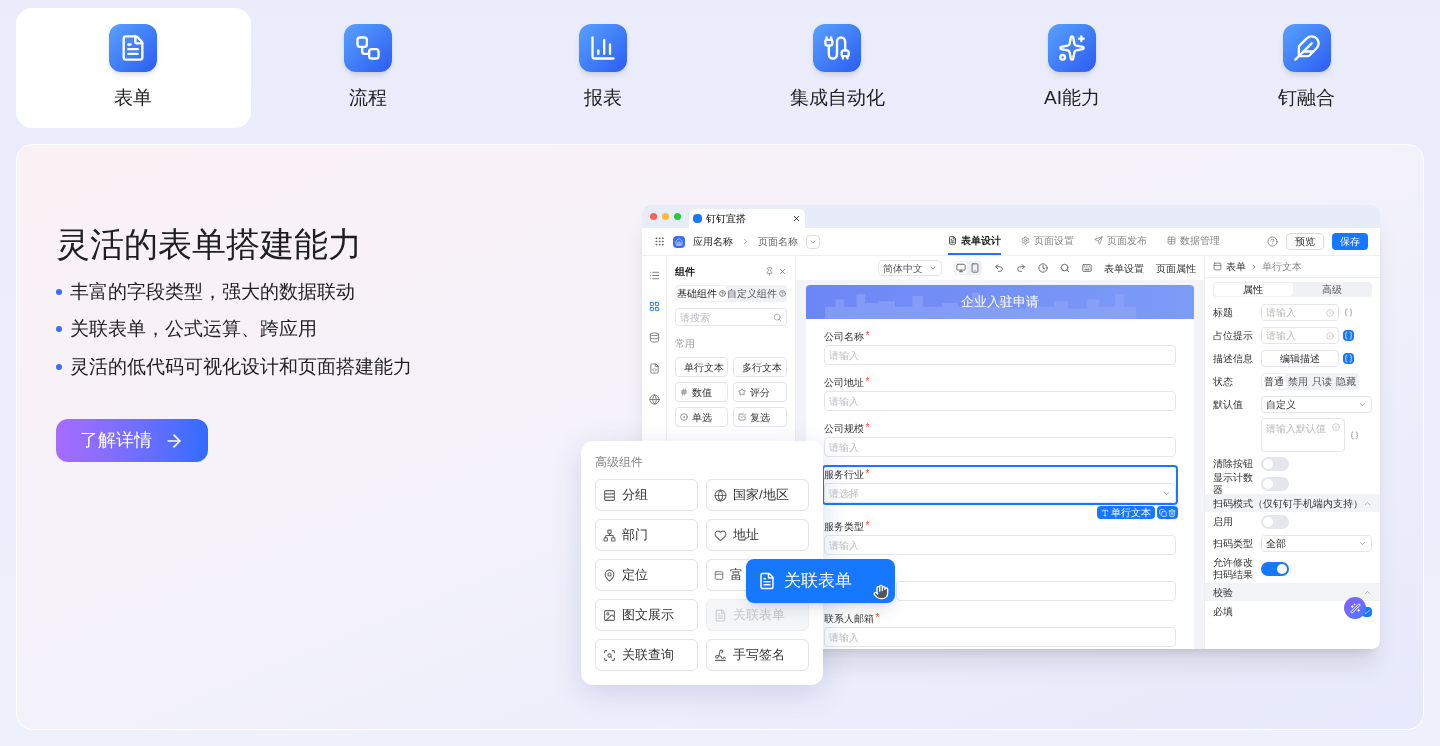 The width and height of the screenshot is (1440, 746). What do you see at coordinates (1126, 512) in the screenshot?
I see `component-type-tag: 单行文本` at bounding box center [1126, 512].